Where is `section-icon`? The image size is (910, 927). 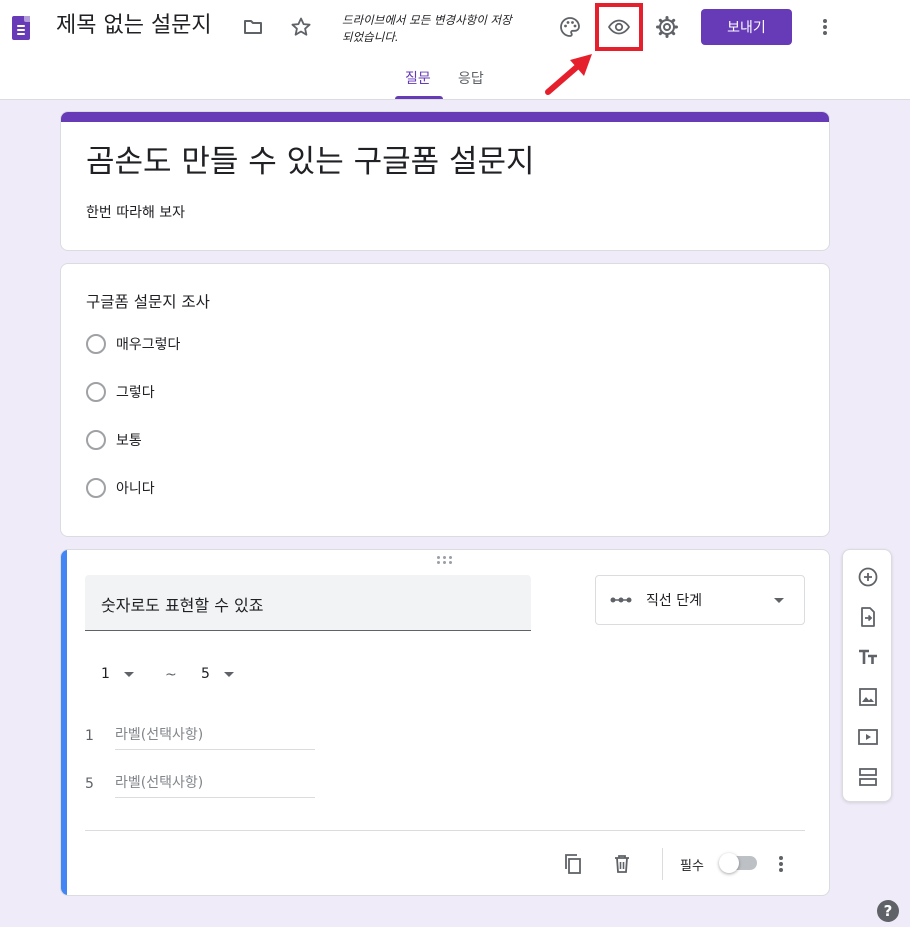 section-icon is located at coordinates (868, 777).